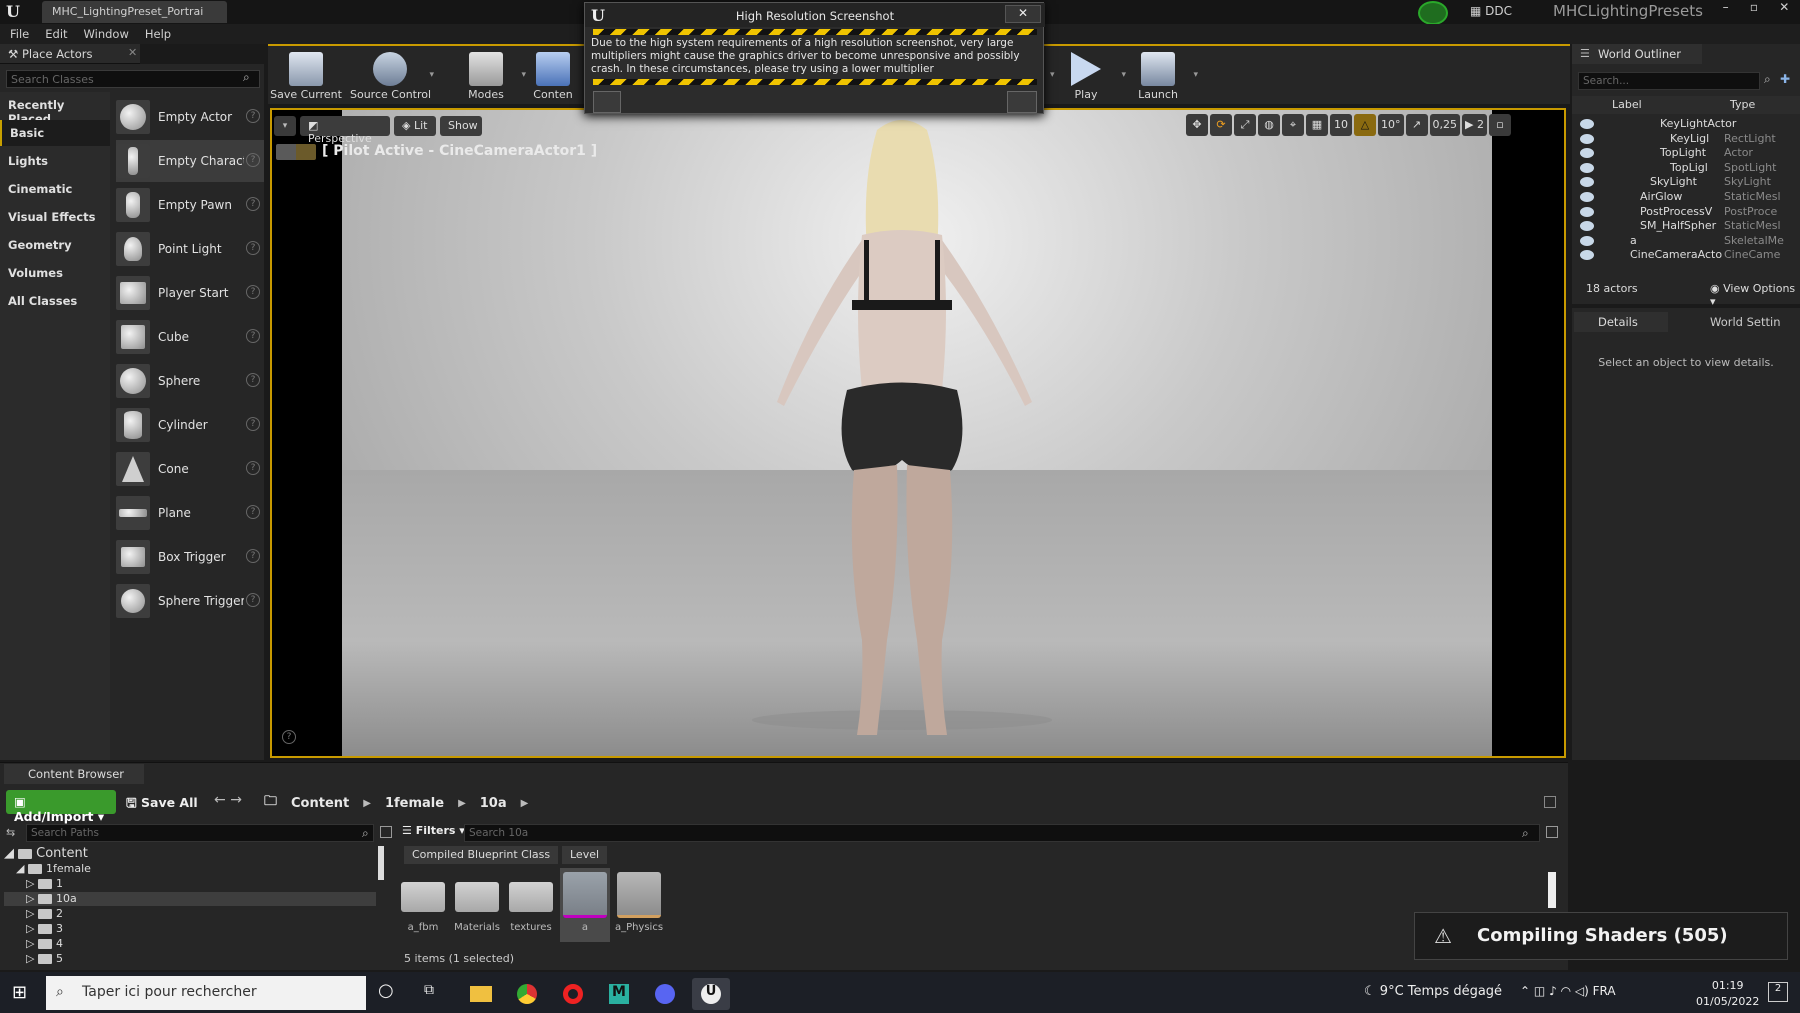 This screenshot has width=1800, height=1013. Describe the element at coordinates (1785, 79) in the screenshot. I see `add-folder-icon: ✚` at that location.